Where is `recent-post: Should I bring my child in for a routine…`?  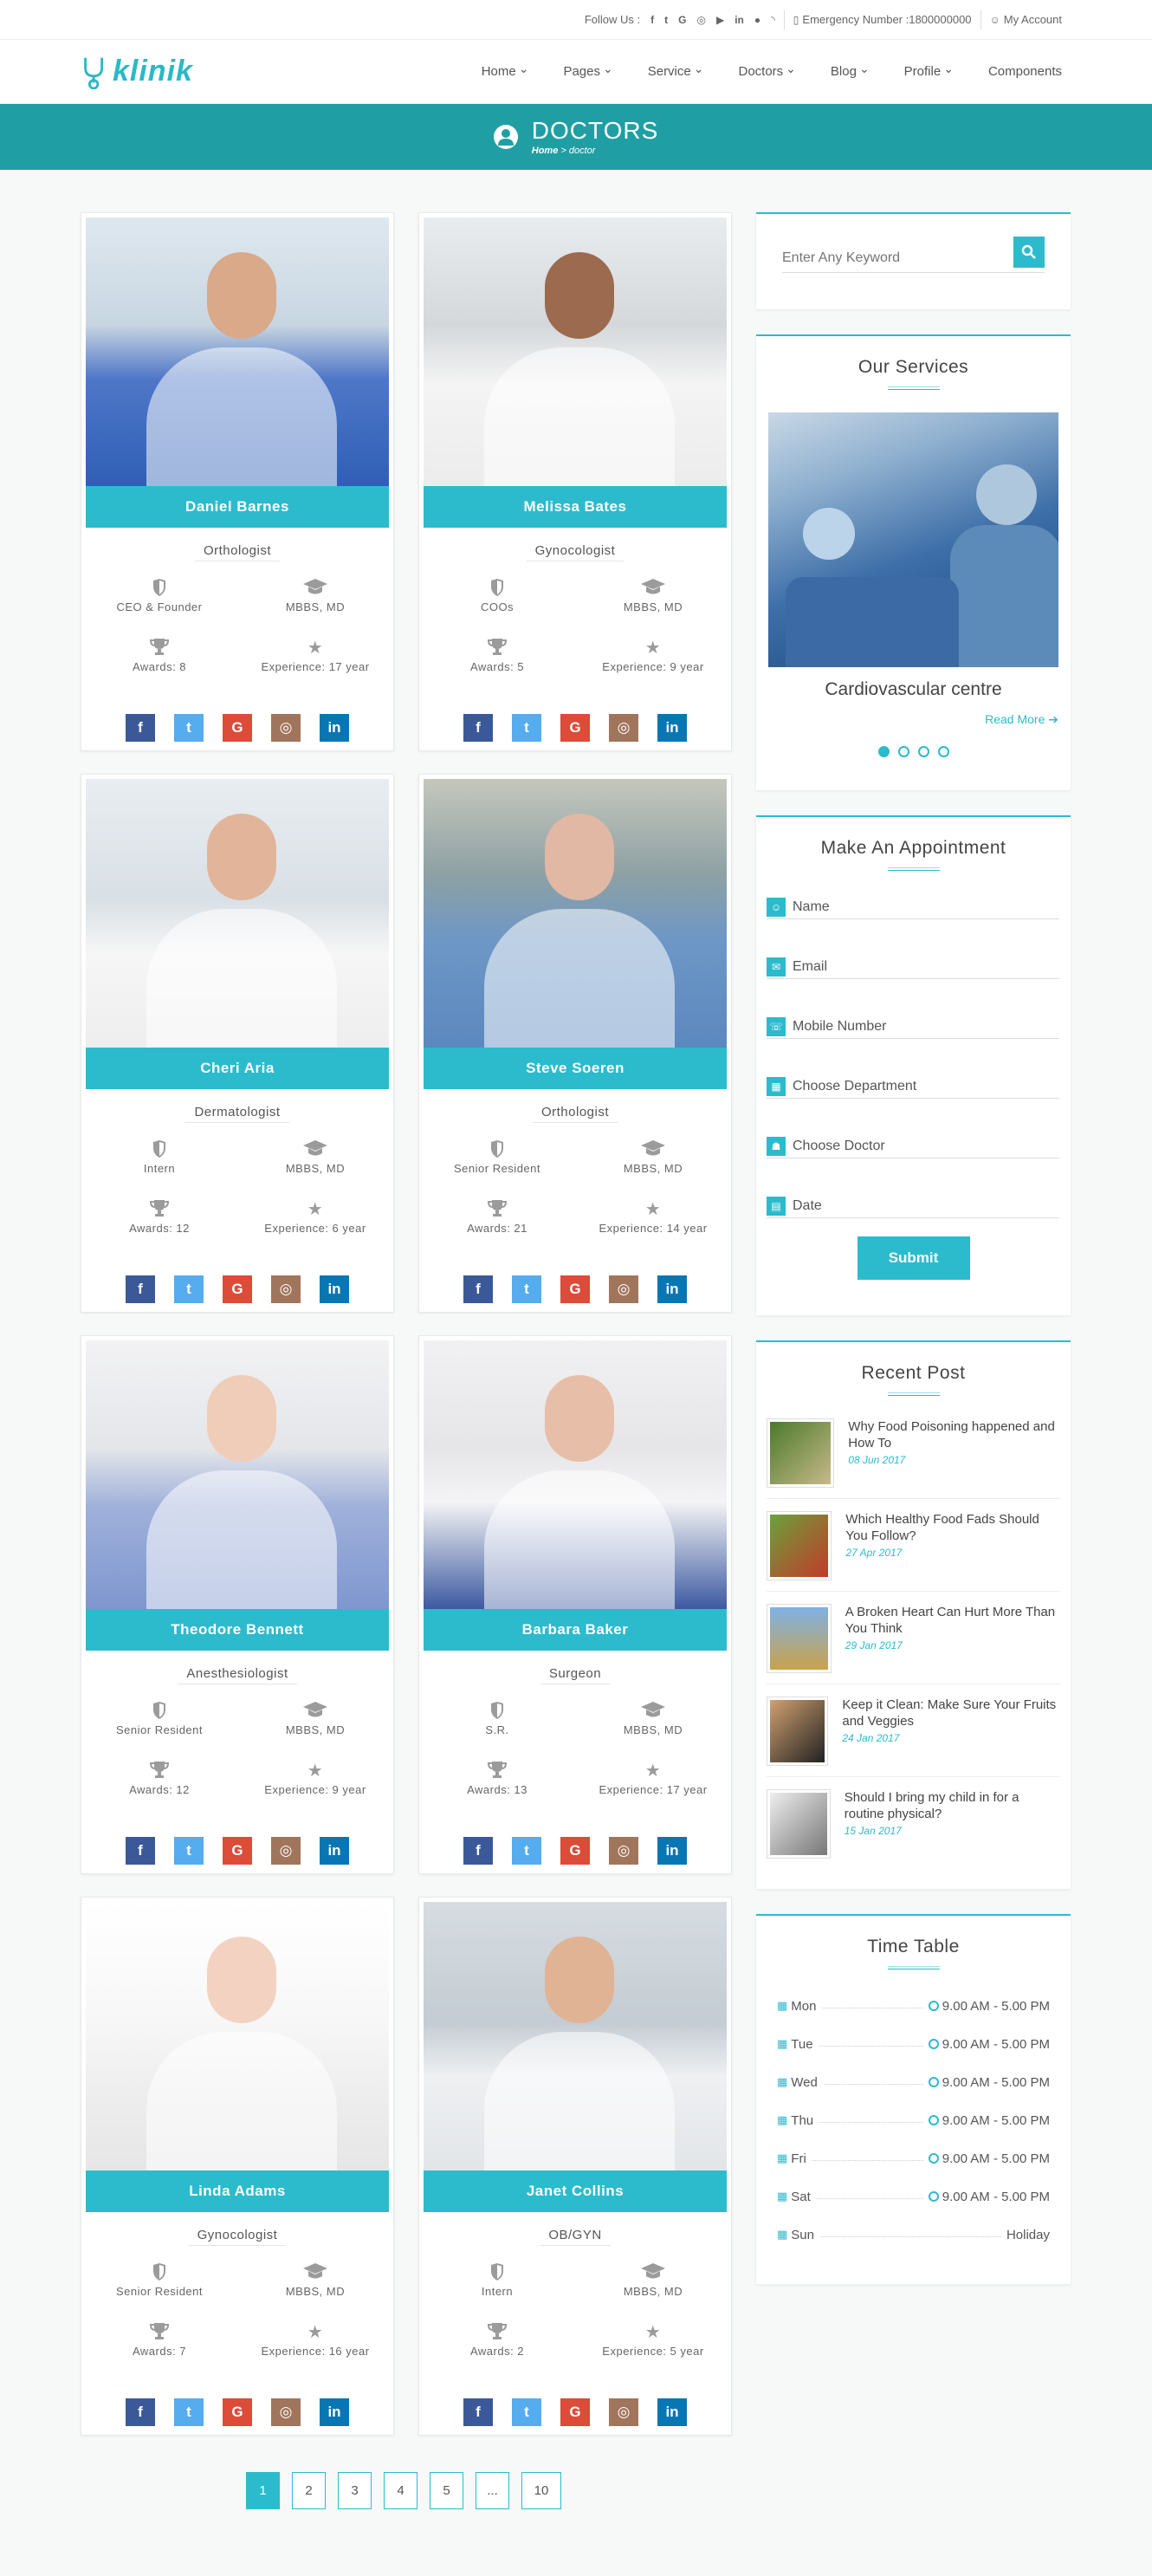 recent-post: Should I bring my child in for a routine… is located at coordinates (913, 1823).